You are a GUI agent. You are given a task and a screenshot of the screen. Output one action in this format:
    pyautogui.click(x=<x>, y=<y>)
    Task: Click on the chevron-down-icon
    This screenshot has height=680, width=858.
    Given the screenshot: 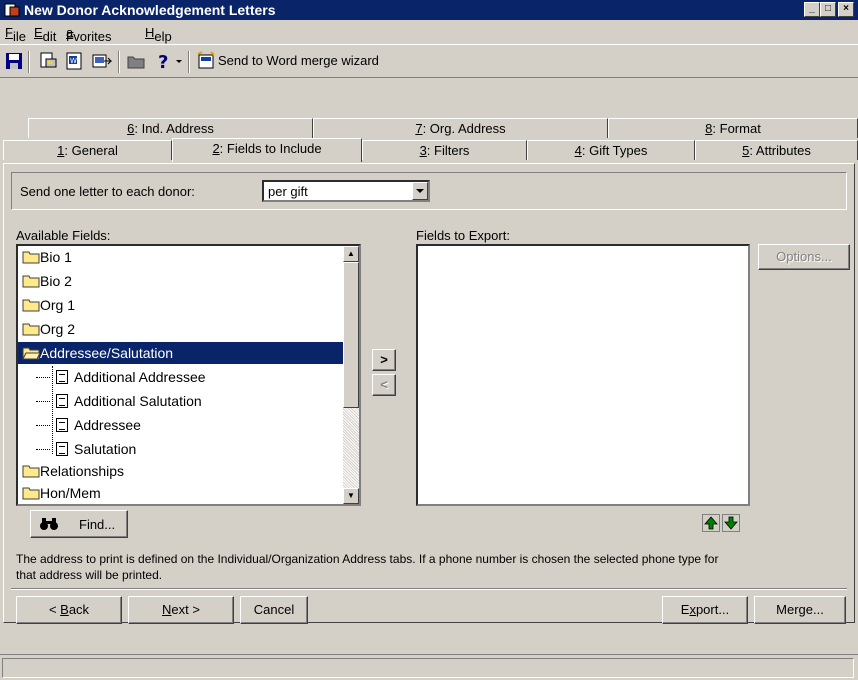 What is the action you would take?
    pyautogui.click(x=420, y=191)
    